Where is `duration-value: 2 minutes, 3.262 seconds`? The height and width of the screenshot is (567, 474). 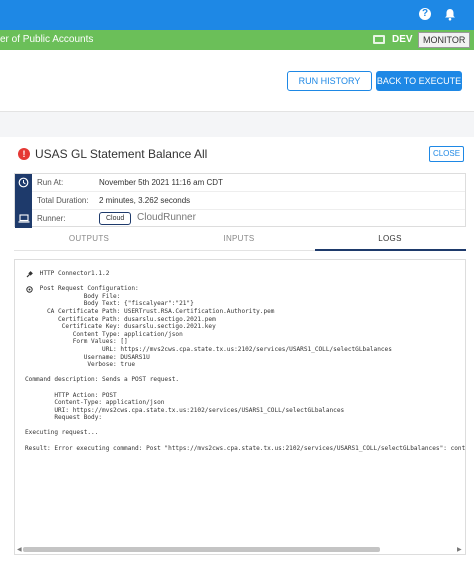
duration-value: 2 minutes, 3.262 seconds is located at coordinates (145, 200).